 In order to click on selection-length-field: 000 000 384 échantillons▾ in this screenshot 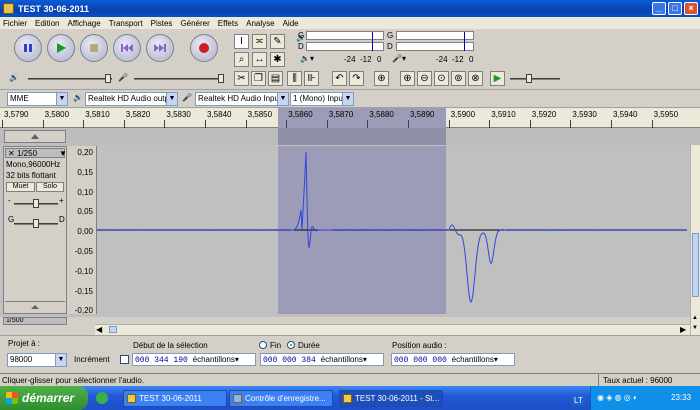, I will do `click(322, 359)`.